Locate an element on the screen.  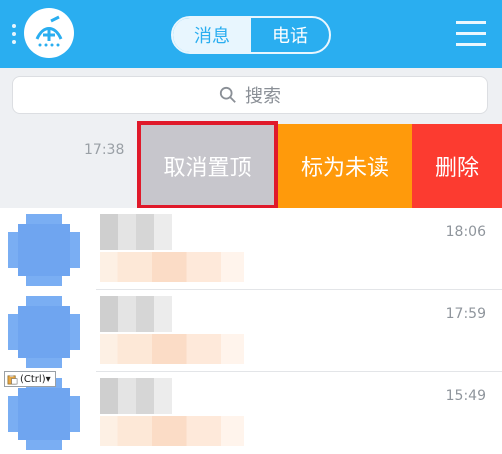
conversation-time: 17:38 is located at coordinates (104, 150).